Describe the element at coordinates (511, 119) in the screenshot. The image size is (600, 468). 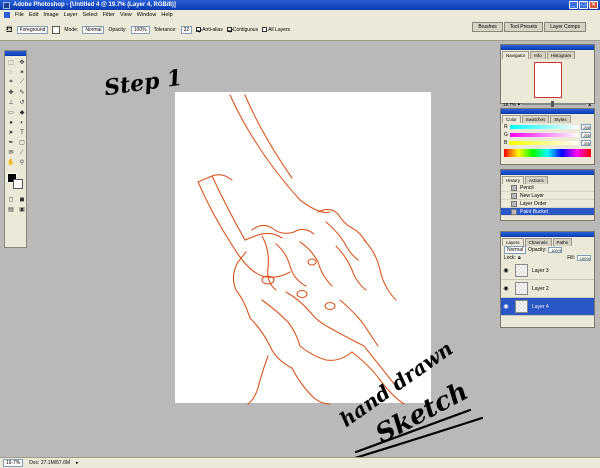
I see `tab-color: Color` at that location.